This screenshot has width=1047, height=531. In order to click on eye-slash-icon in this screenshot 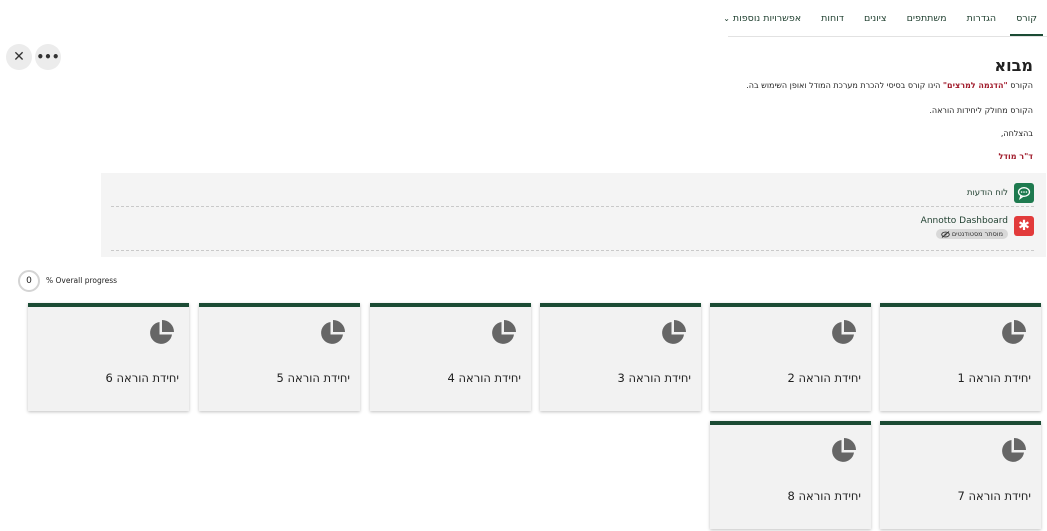, I will do `click(945, 234)`.